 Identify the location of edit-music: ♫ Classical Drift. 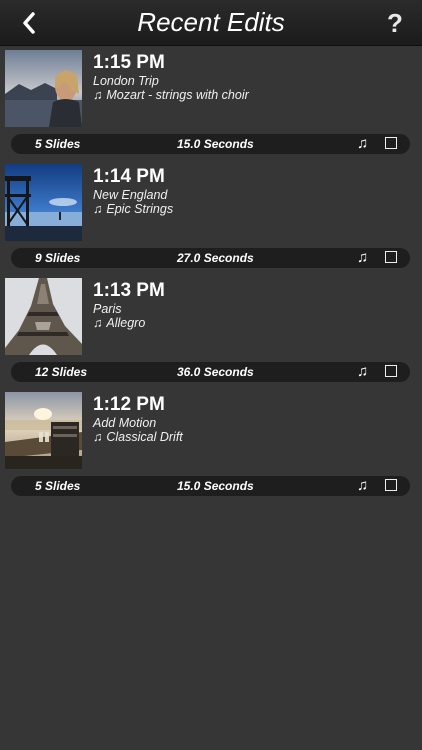
(138, 437).